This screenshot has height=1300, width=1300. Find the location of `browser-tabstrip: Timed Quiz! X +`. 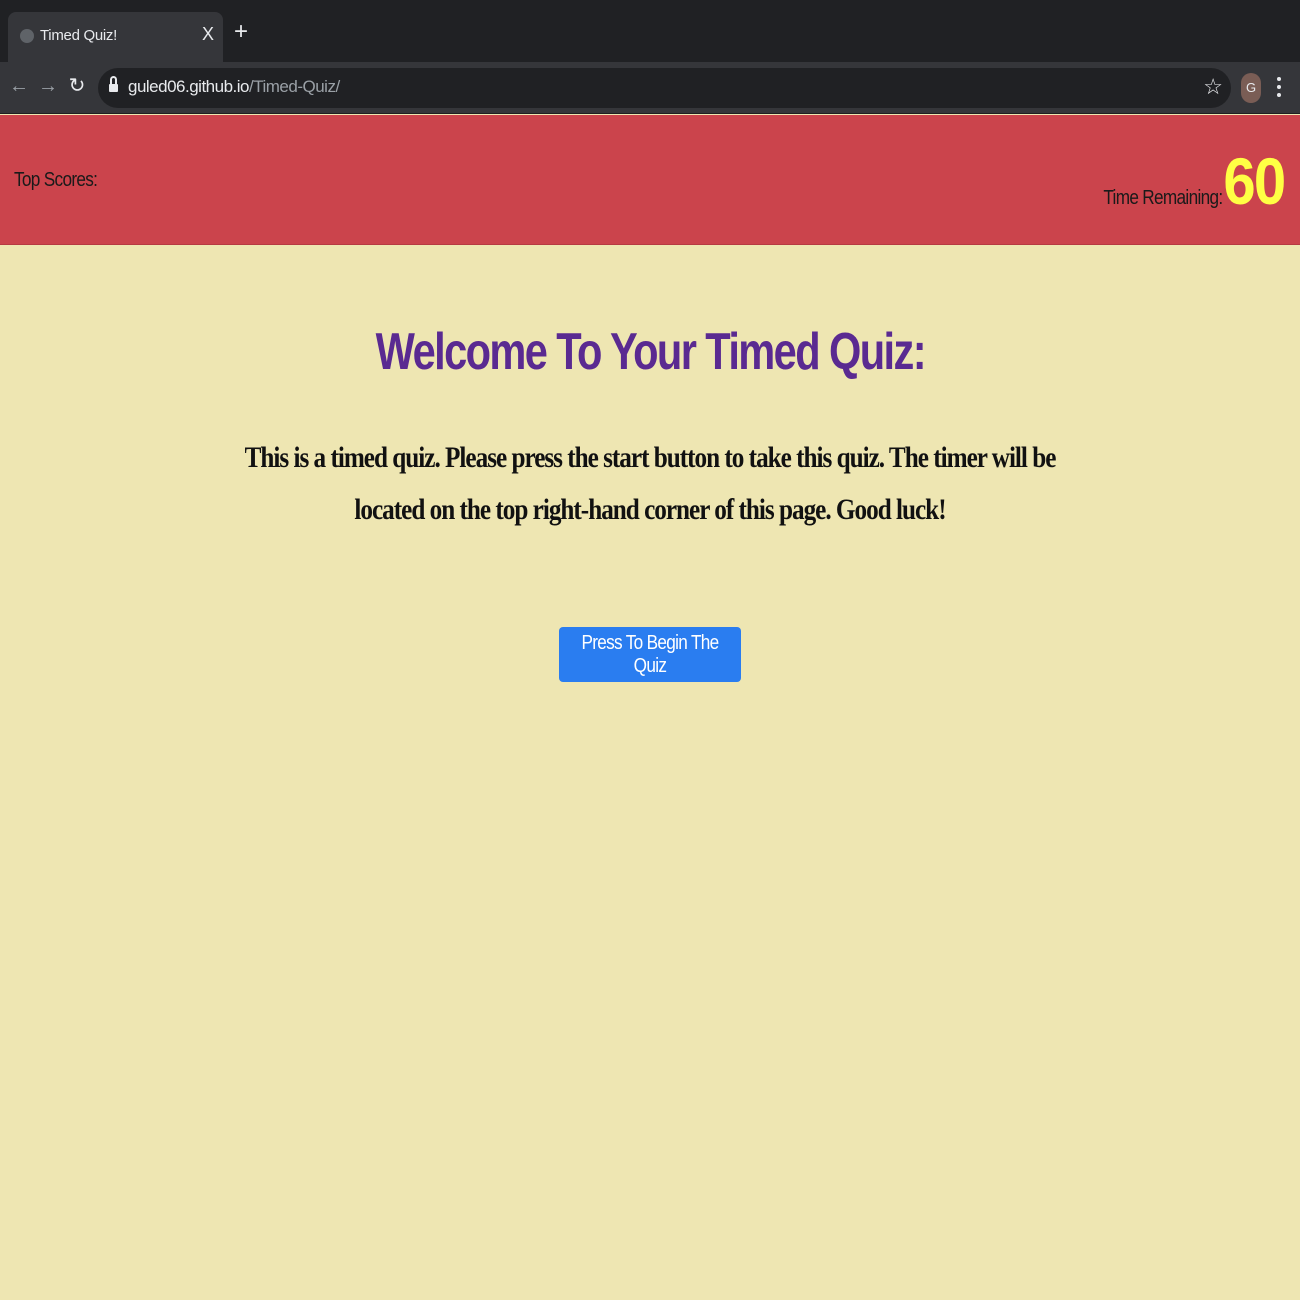

browser-tabstrip: Timed Quiz! X + is located at coordinates (650, 31).